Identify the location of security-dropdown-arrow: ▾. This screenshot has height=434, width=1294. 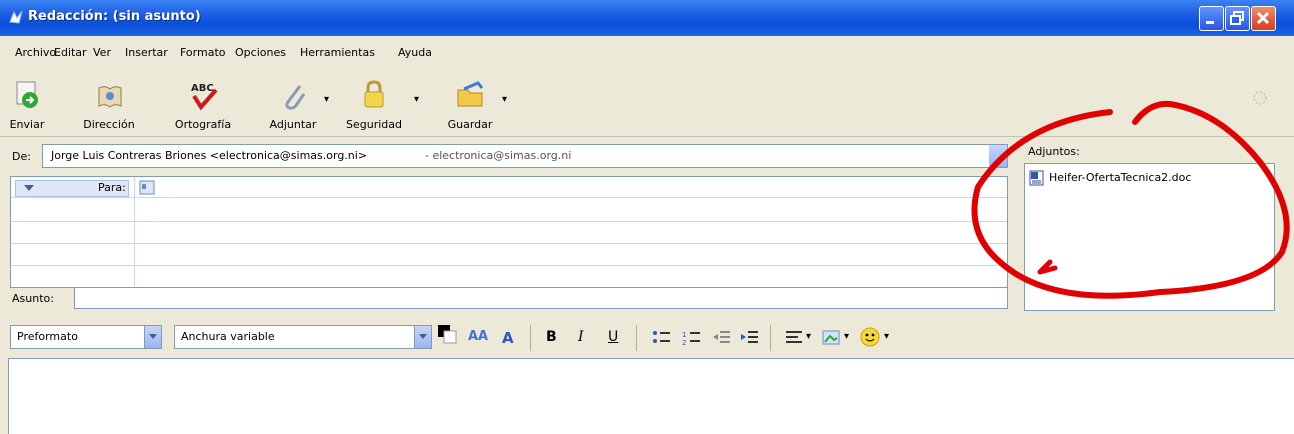
(416, 99).